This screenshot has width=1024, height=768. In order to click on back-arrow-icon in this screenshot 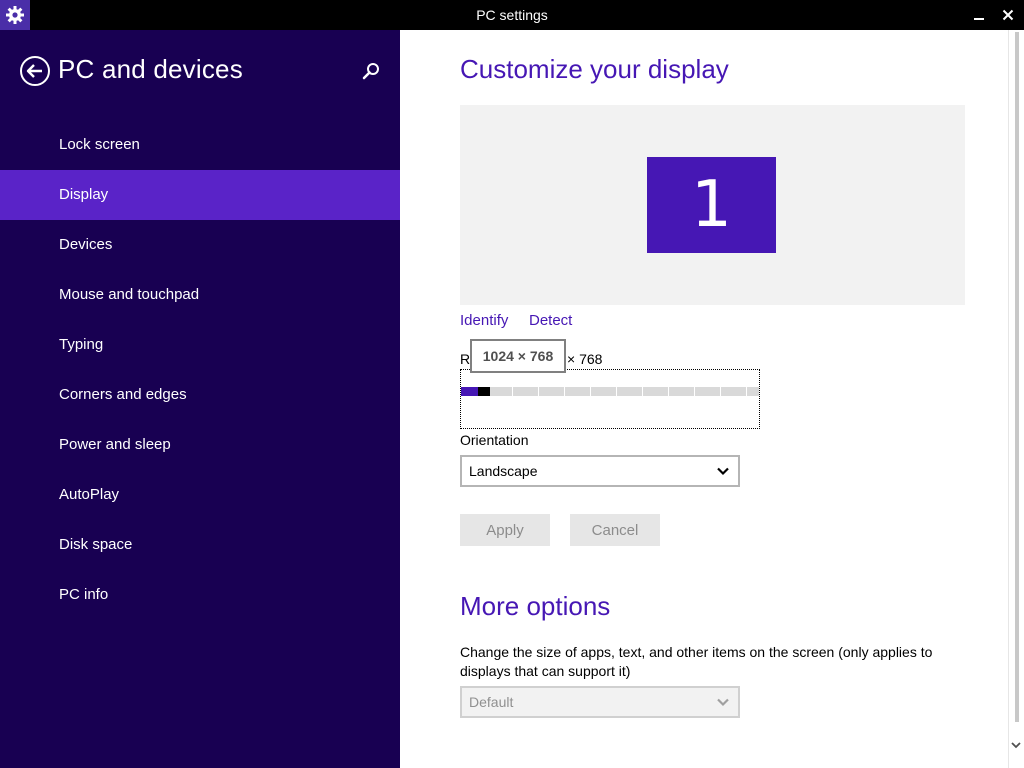, I will do `click(35, 71)`.